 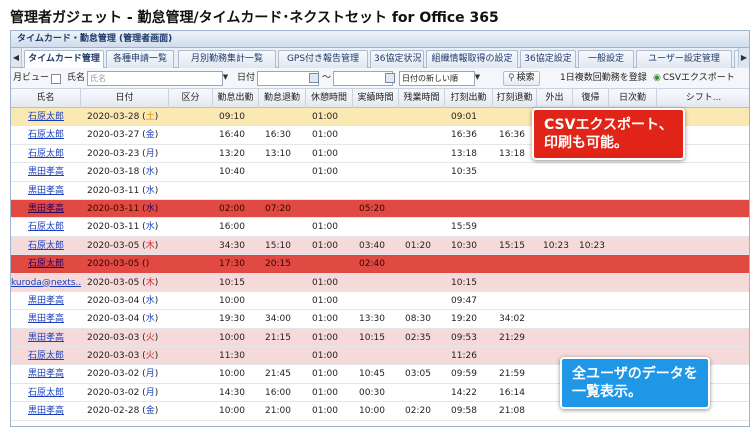 I want to click on column-header-overtime: 残業時間, so click(x=422, y=98).